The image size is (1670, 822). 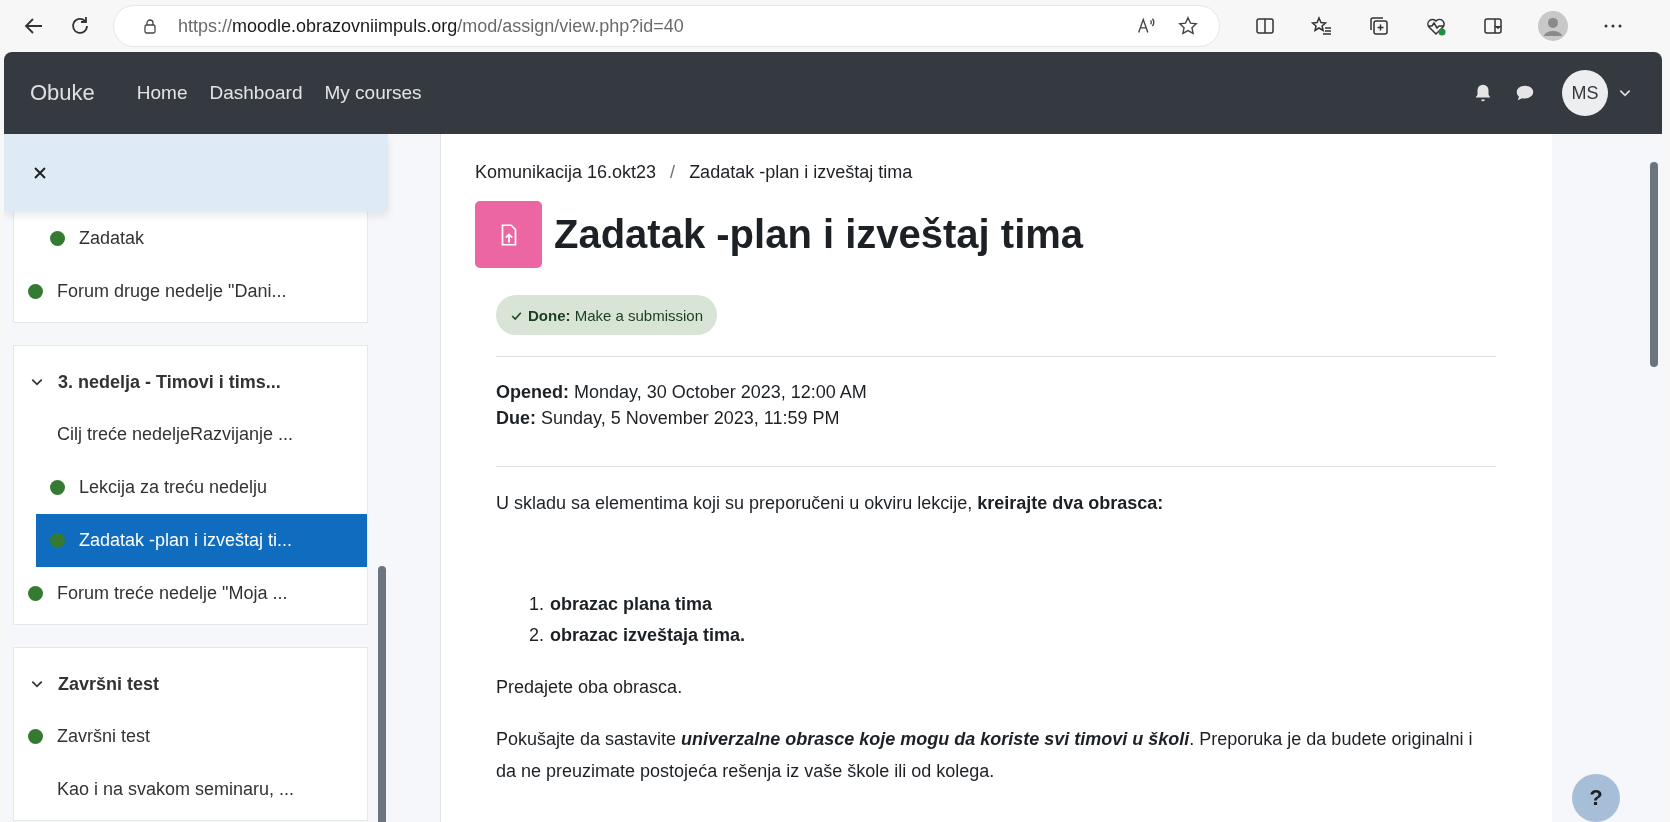 What do you see at coordinates (150, 26) in the screenshot?
I see `lock-icon` at bounding box center [150, 26].